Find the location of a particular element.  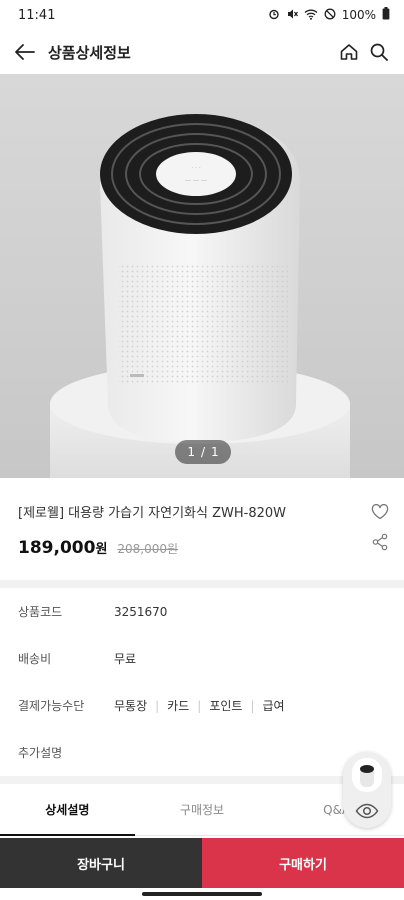

info-label: 결제가능수단 is located at coordinates (51, 706).